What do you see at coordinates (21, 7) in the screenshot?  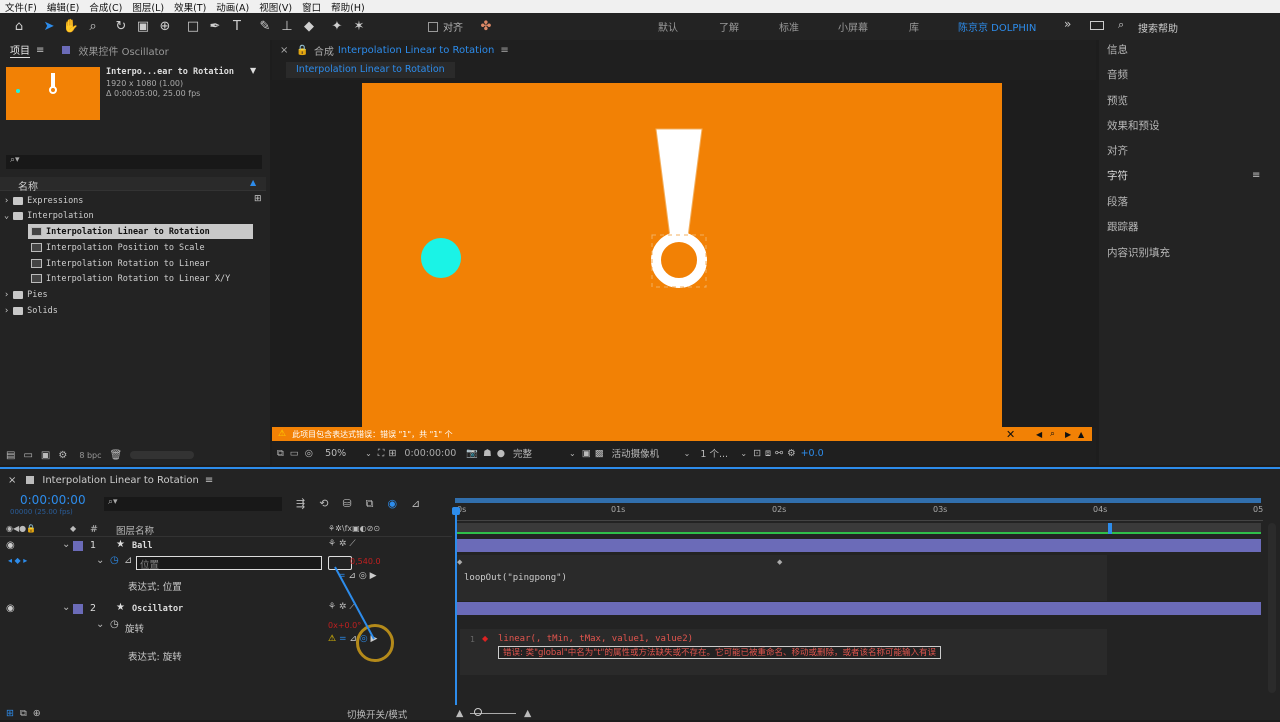 I see `menu-file: 文件(F)` at bounding box center [21, 7].